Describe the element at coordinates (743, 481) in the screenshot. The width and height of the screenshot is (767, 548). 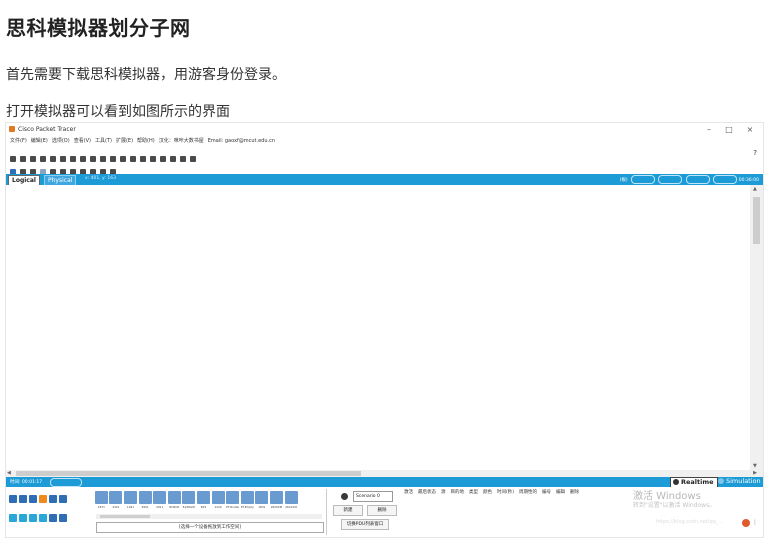
I see `simulation-label: Simulation` at that location.